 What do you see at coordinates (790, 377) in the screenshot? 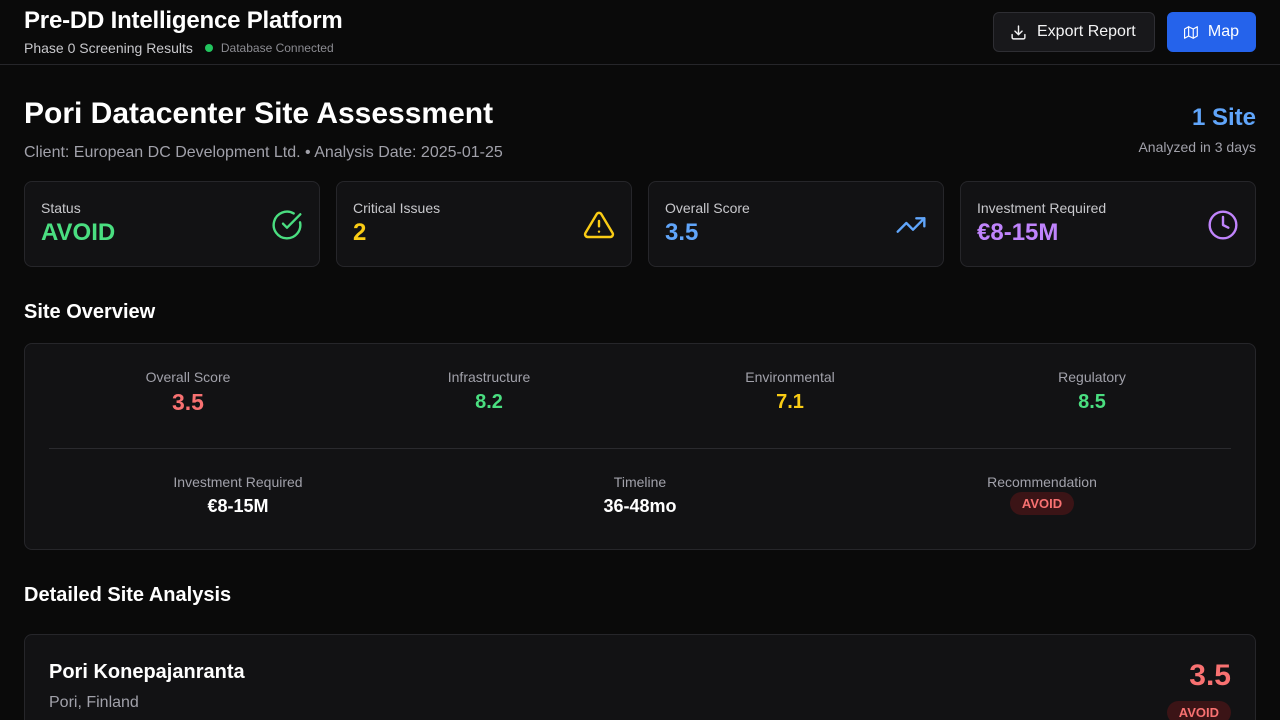
I see `metric-label: Environmental` at bounding box center [790, 377].